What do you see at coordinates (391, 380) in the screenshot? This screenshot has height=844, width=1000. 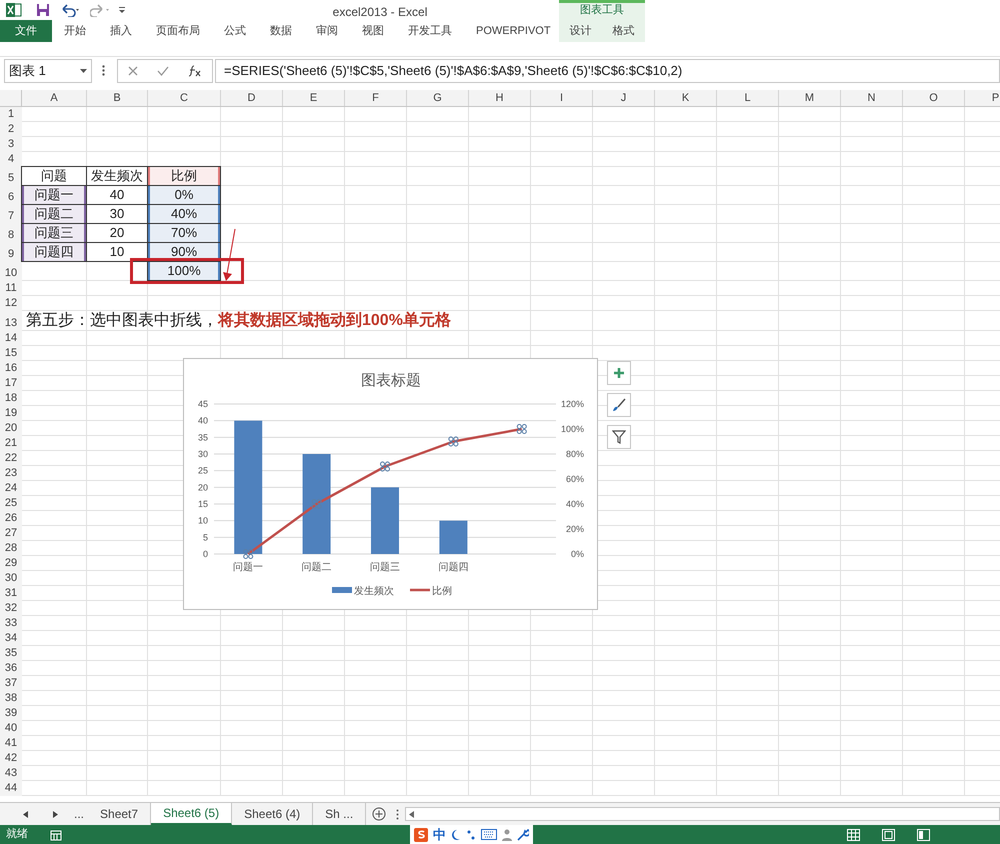 I see `chart-title: 图表标题` at bounding box center [391, 380].